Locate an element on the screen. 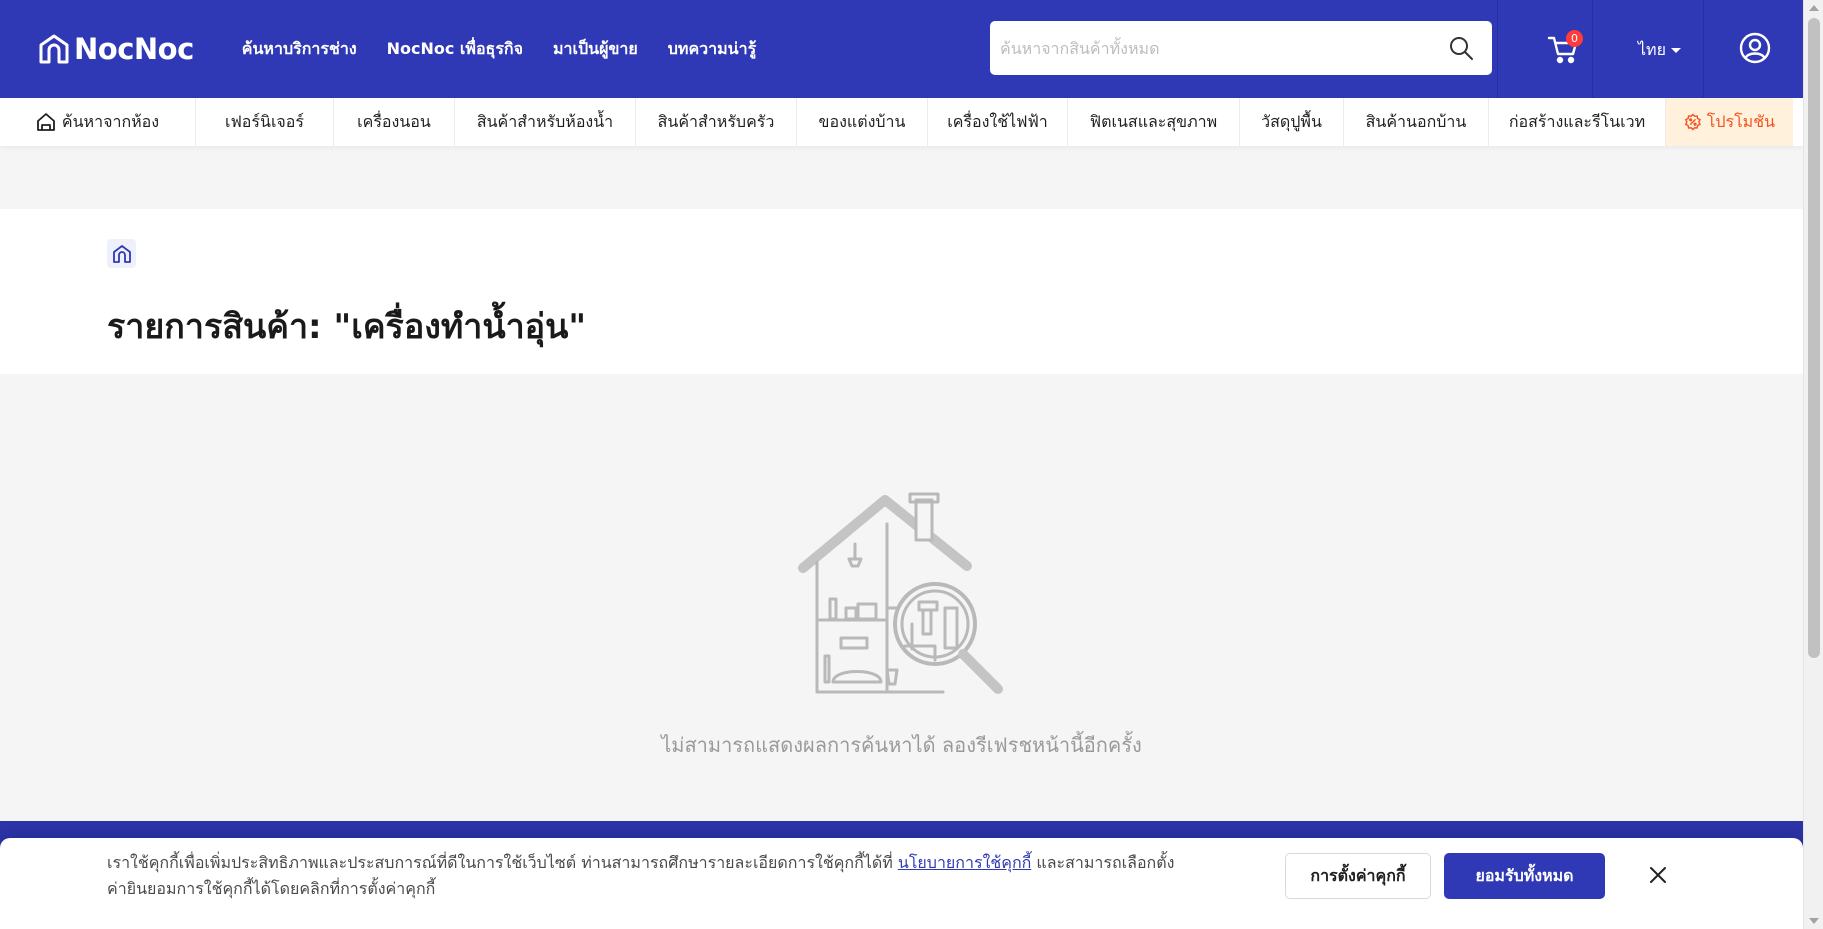 Image resolution: width=1823 pixels, height=929 pixels. nav-find-service: ค้นหาบริการช่าง is located at coordinates (299, 49).